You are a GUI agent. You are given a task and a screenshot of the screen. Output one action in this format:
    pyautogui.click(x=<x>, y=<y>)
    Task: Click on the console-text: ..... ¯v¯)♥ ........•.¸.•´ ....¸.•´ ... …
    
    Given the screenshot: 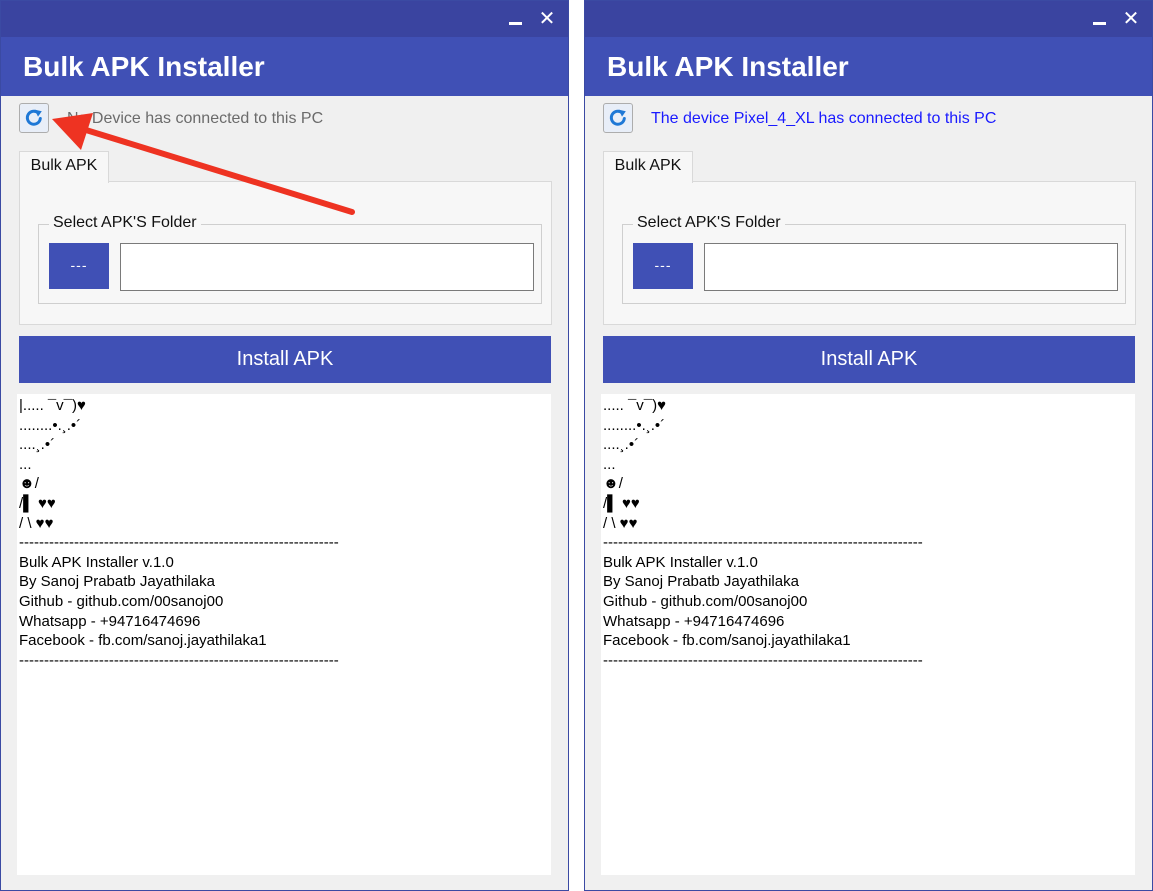 What is the action you would take?
    pyautogui.click(x=763, y=533)
    